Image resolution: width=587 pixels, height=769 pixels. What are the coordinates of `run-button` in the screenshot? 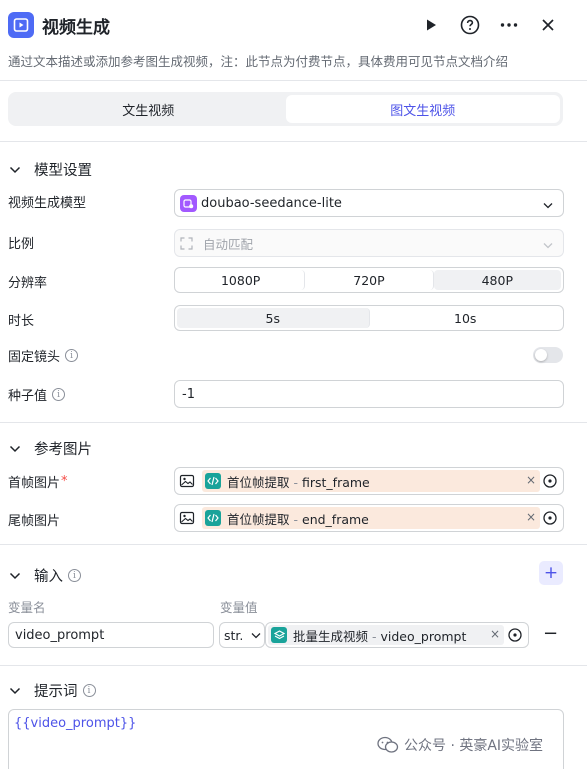 It's located at (431, 25).